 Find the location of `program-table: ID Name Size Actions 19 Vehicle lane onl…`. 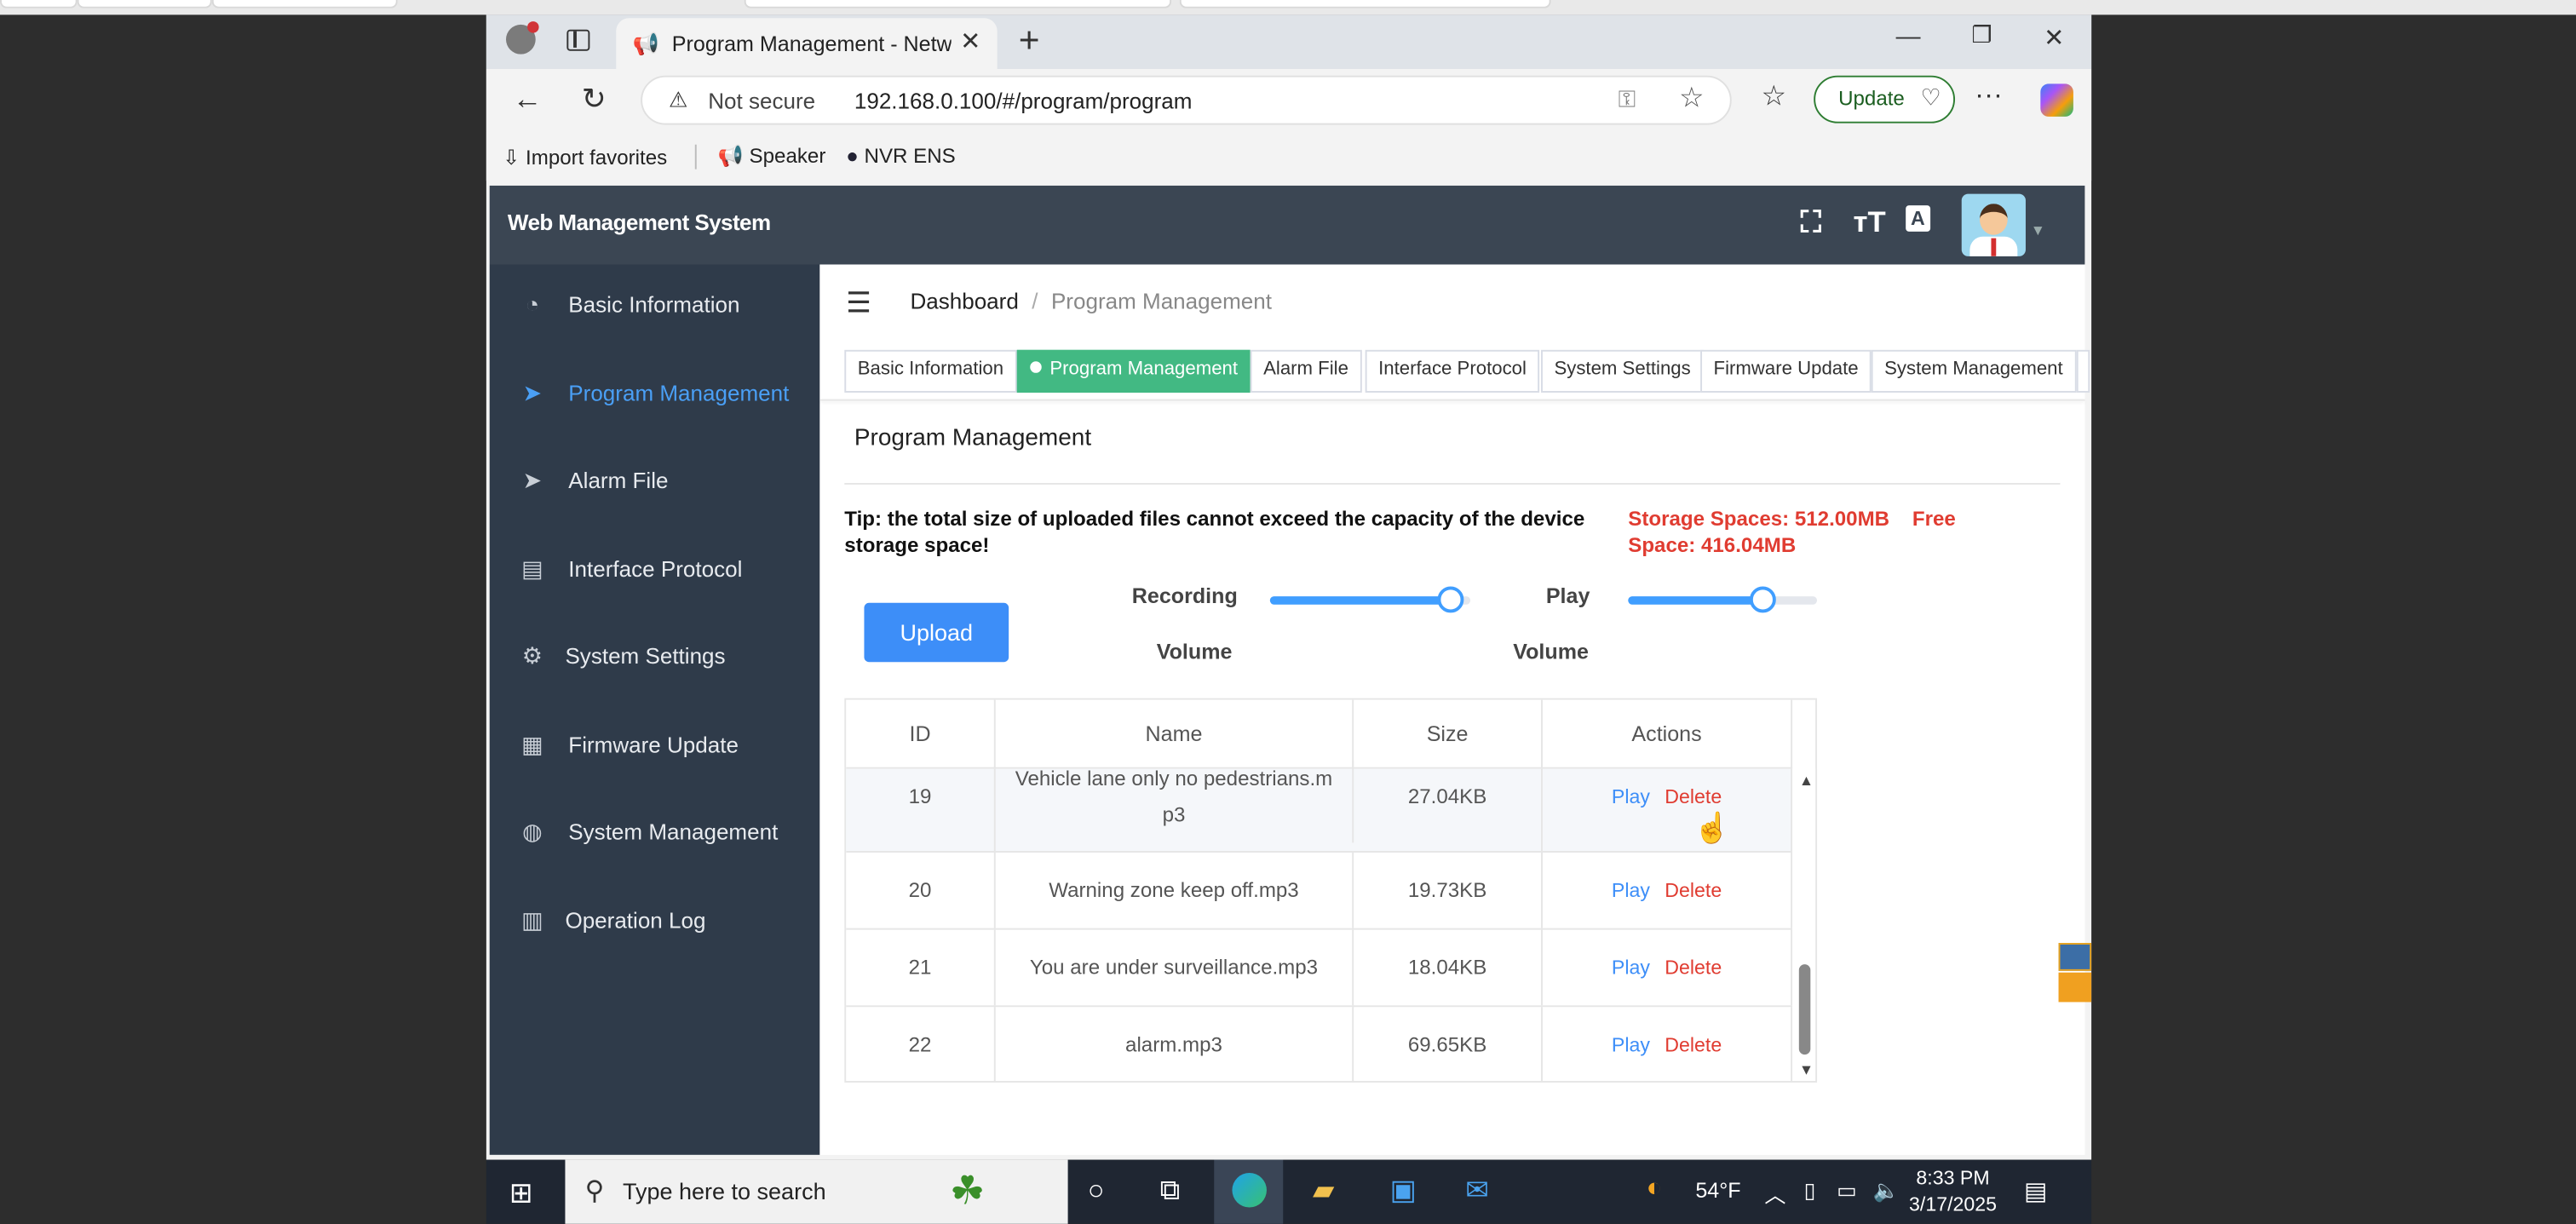

program-table: ID Name Size Actions 19 Vehicle lane onl… is located at coordinates (1331, 890).